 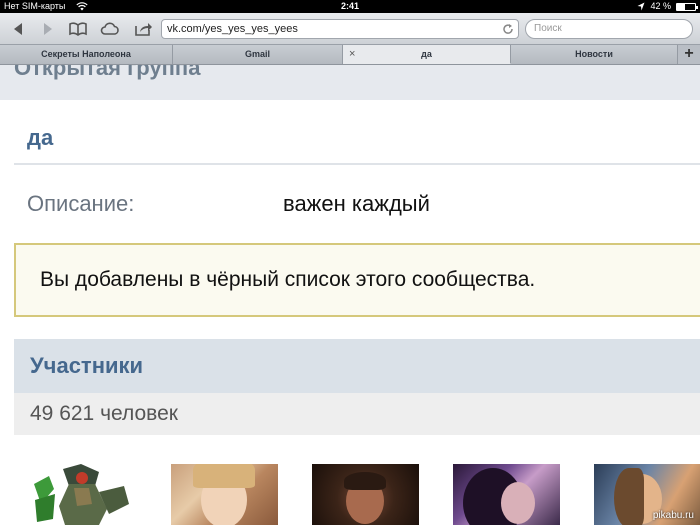 I want to click on tab-da: × да, so click(x=427, y=54).